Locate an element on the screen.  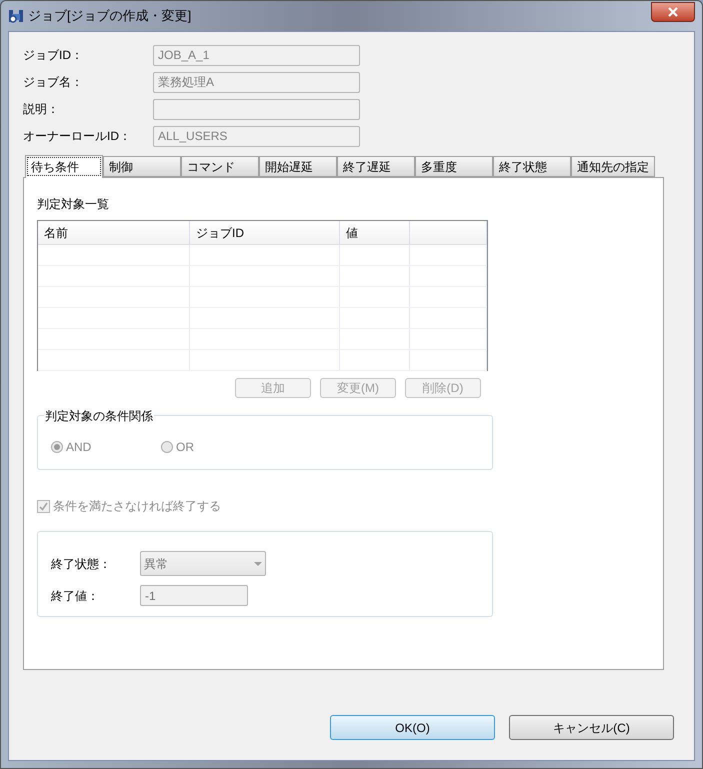
check-icon is located at coordinates (43, 506).